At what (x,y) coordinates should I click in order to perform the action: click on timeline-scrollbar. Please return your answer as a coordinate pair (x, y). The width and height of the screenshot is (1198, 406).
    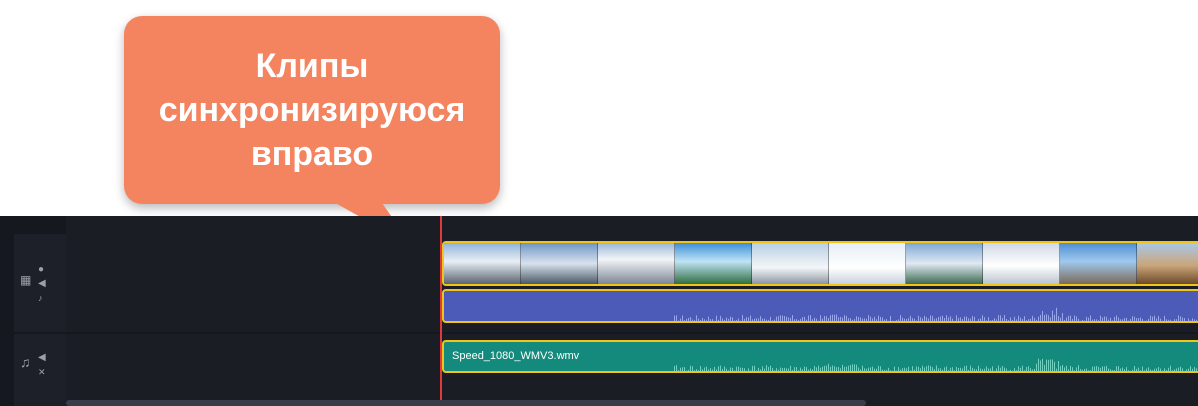
    Looking at the image, I should click on (466, 403).